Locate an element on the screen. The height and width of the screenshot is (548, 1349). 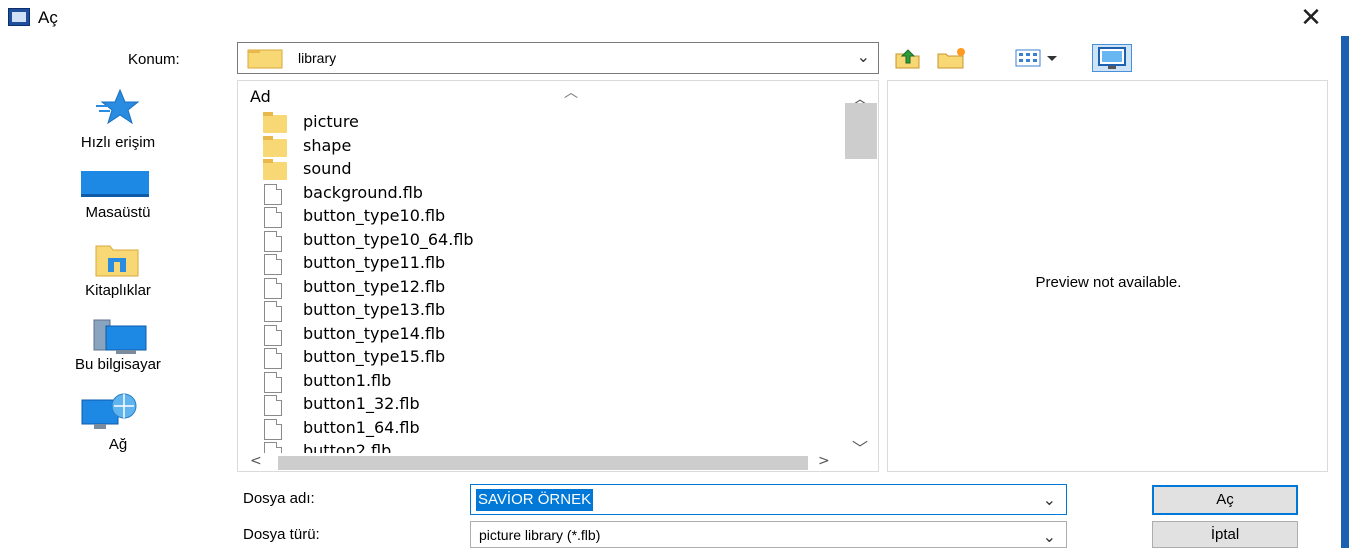
file-name: button_type10.flb is located at coordinates (374, 215).